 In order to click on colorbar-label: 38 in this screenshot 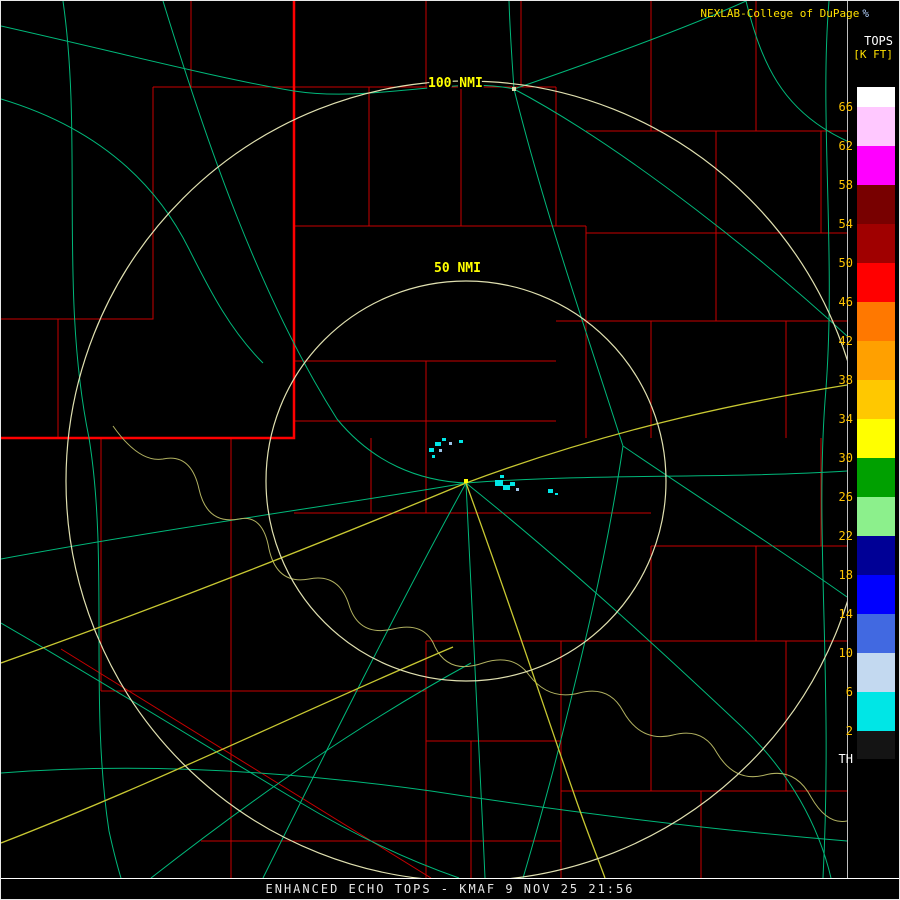, I will do `click(845, 380)`.